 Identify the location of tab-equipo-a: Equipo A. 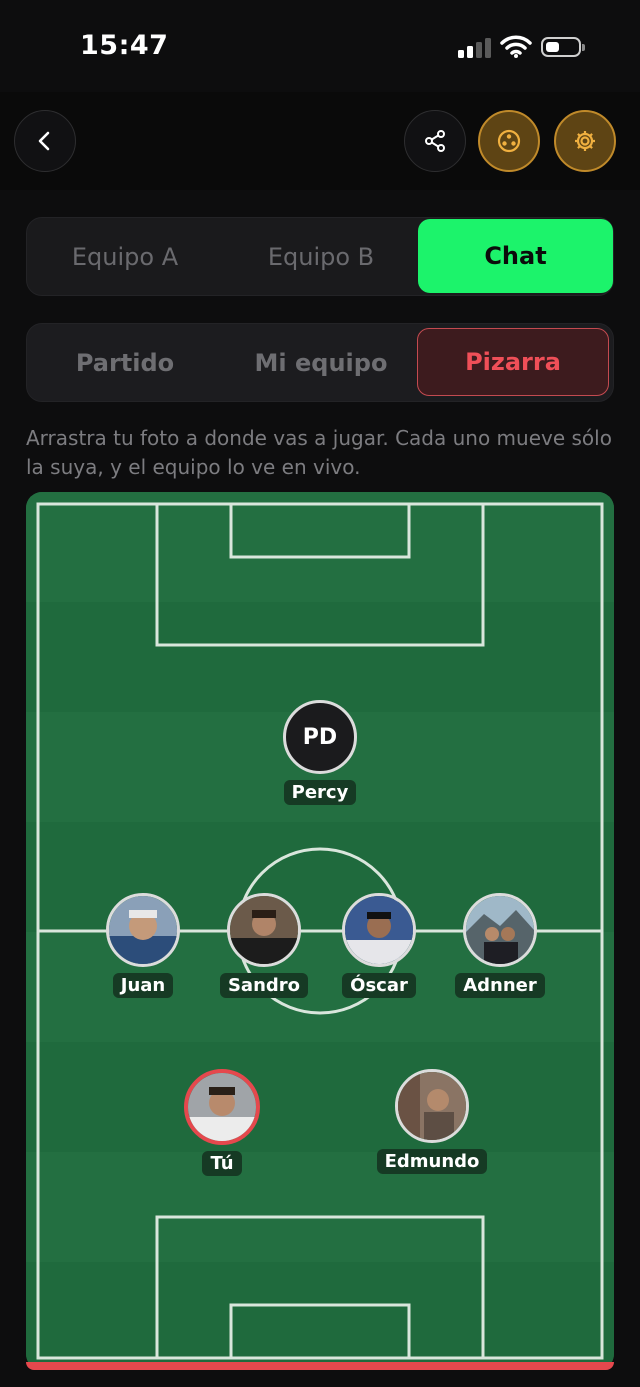
(125, 256).